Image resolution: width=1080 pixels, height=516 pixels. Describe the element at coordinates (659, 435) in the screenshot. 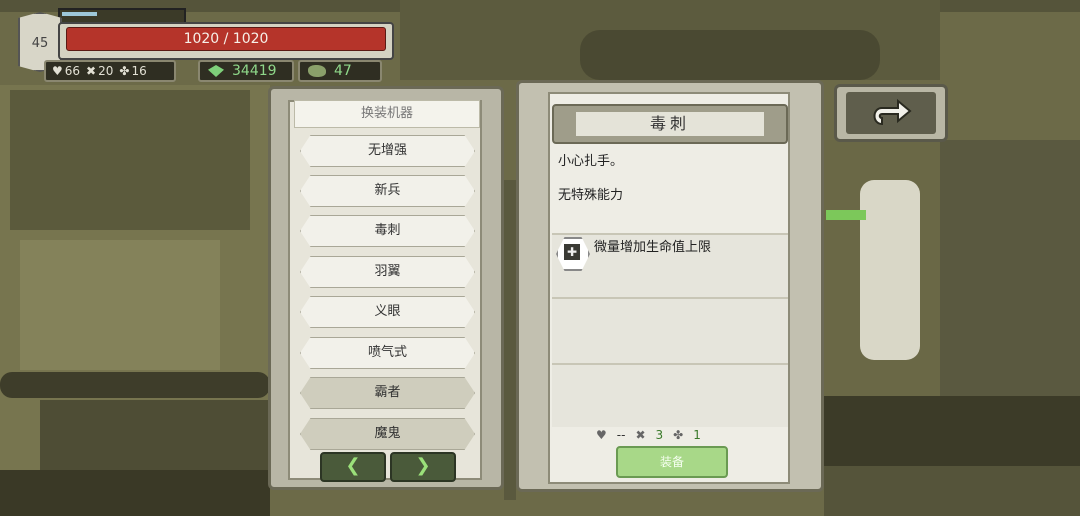

I see `item-stat-wrench: 3` at that location.